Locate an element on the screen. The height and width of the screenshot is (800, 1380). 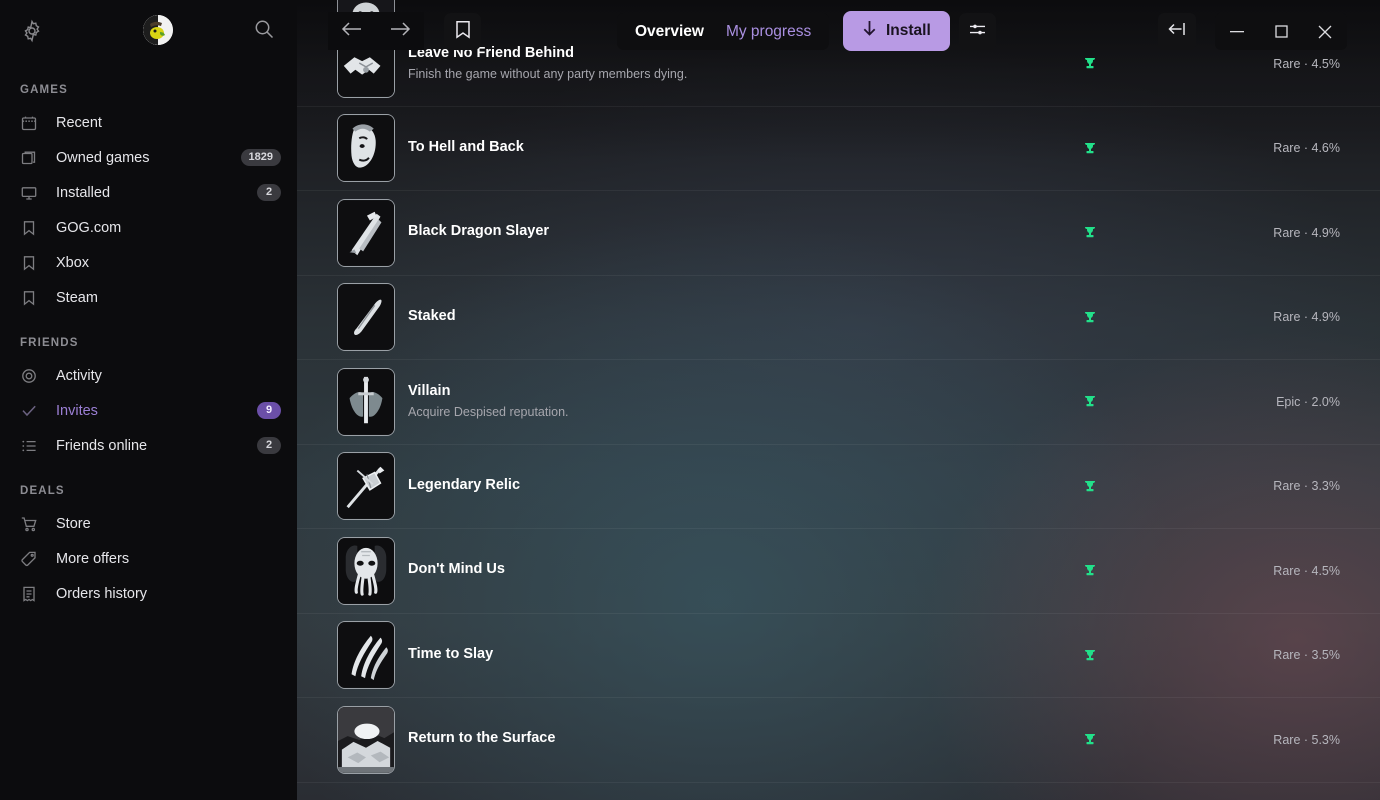
sidebar-item-label: Xbox is located at coordinates (73, 262).